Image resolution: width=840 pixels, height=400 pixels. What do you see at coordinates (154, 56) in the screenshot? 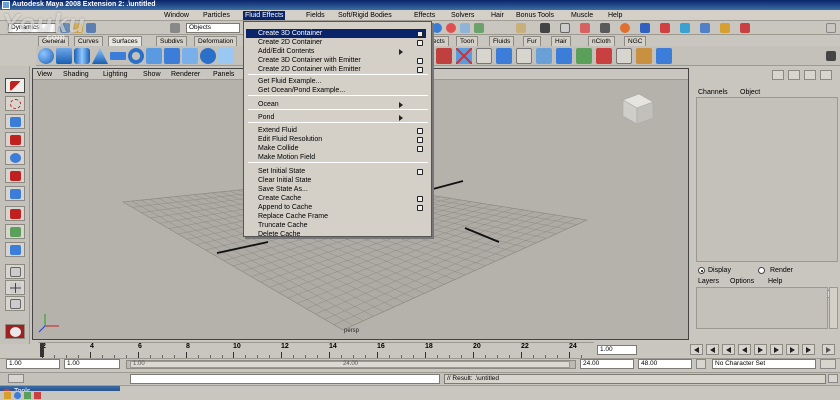
I see `poly-prism-icon` at bounding box center [154, 56].